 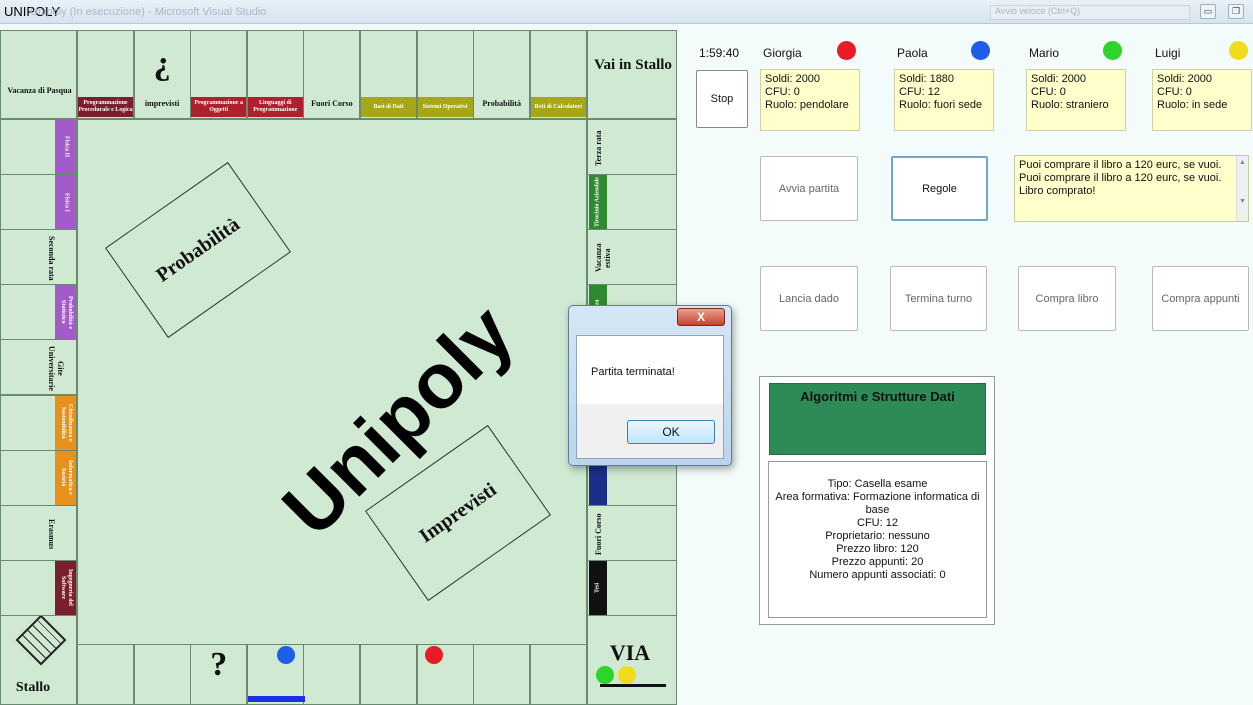 What do you see at coordinates (877, 536) in the screenshot?
I see `detail-line: Proprietario: nessuno` at bounding box center [877, 536].